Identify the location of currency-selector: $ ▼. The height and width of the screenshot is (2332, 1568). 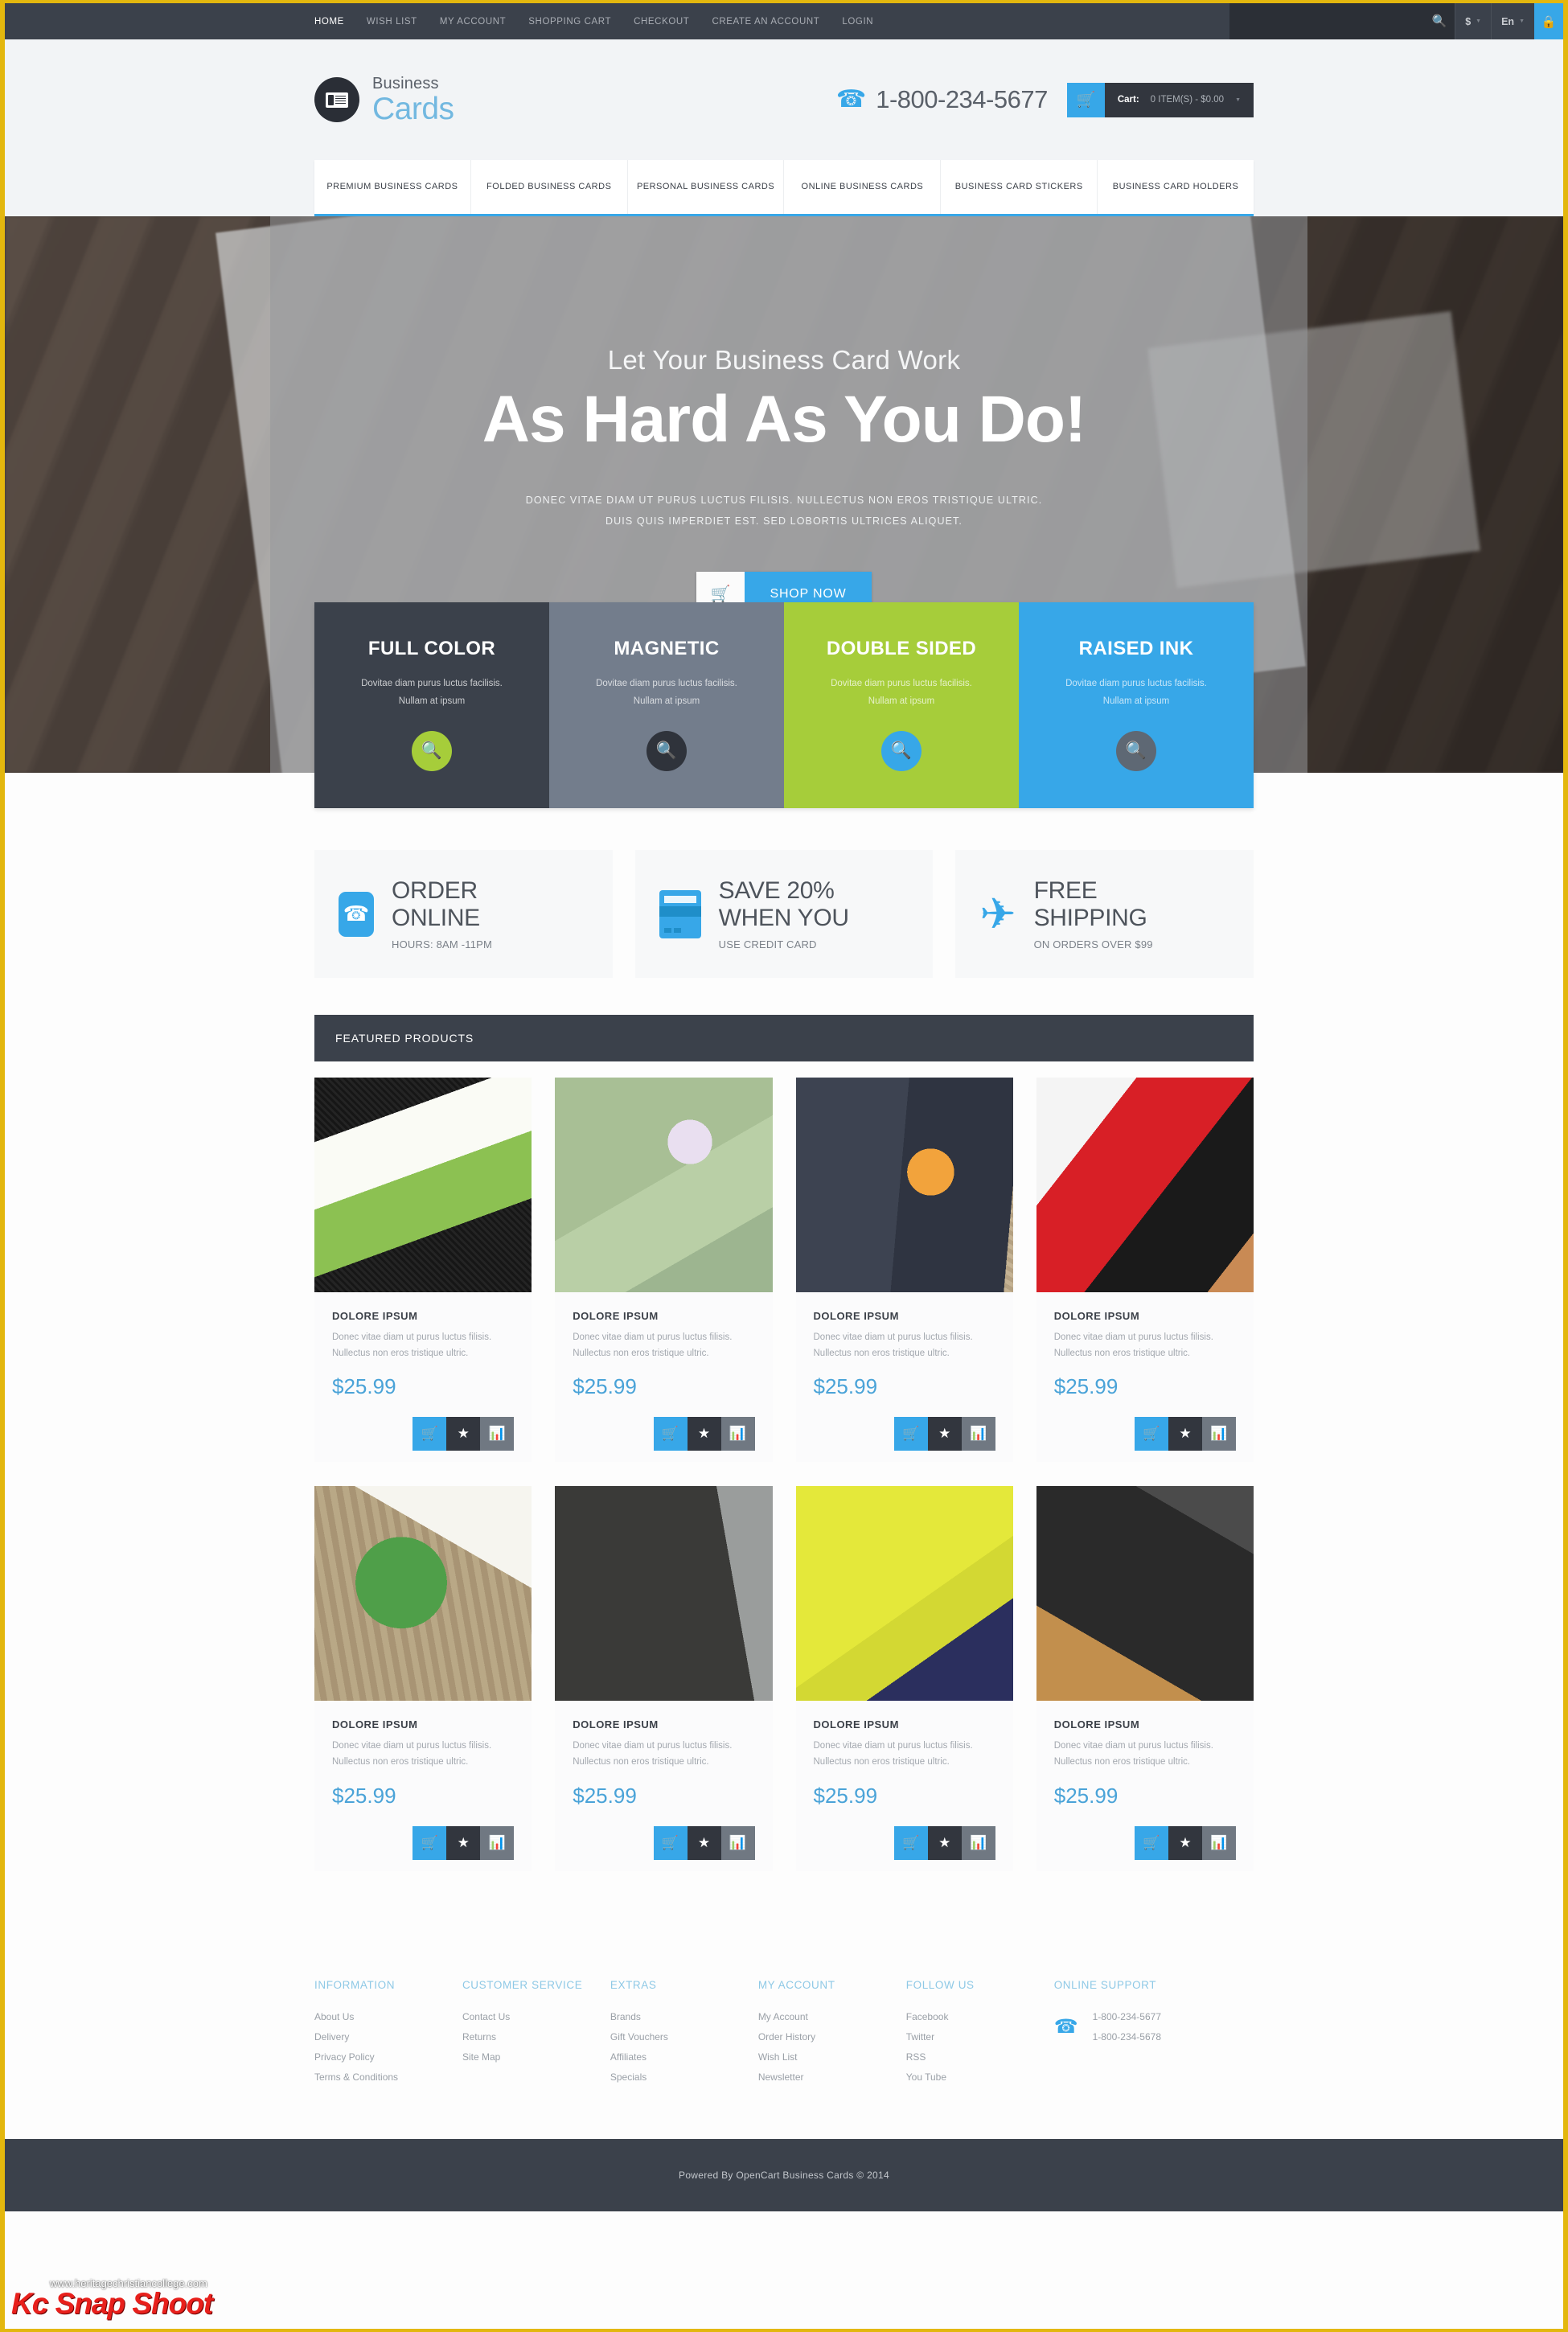
(1473, 21).